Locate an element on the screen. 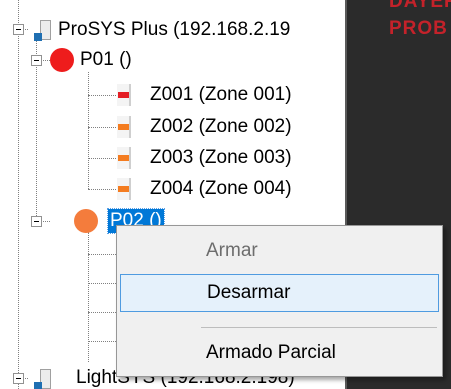 This screenshot has height=389, width=451. tree-node-zone-z001: Z001 (Zone 001) is located at coordinates (221, 95).